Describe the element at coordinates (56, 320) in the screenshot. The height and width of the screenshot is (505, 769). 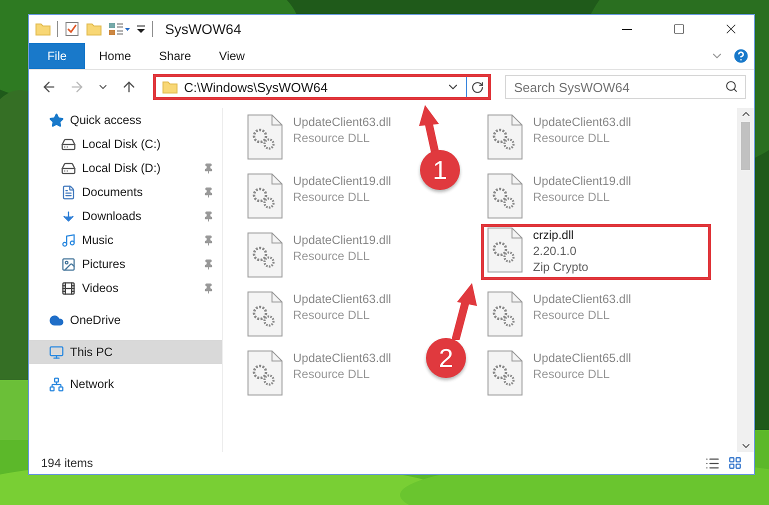
I see `cloud-icon` at that location.